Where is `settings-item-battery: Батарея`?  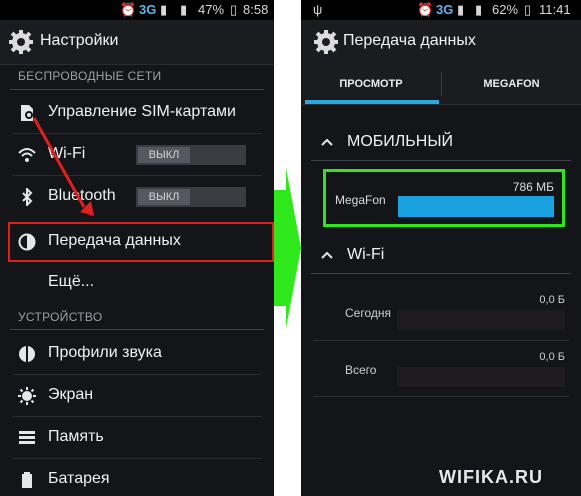 settings-item-battery: Батарея is located at coordinates (137, 478).